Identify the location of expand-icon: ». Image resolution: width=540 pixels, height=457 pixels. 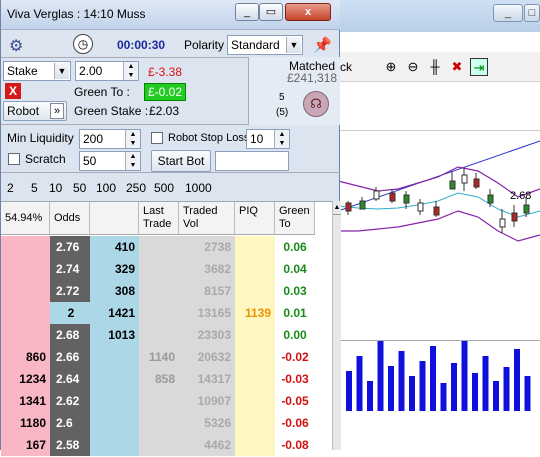
(57, 111).